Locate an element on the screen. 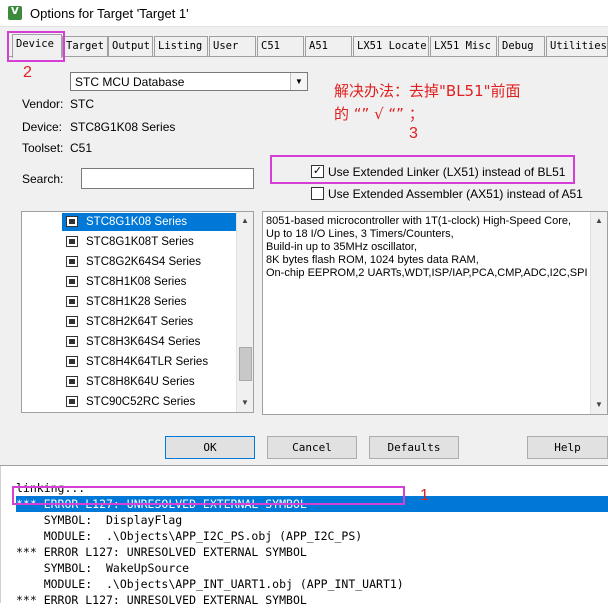  error-highlight-box is located at coordinates (208, 495).